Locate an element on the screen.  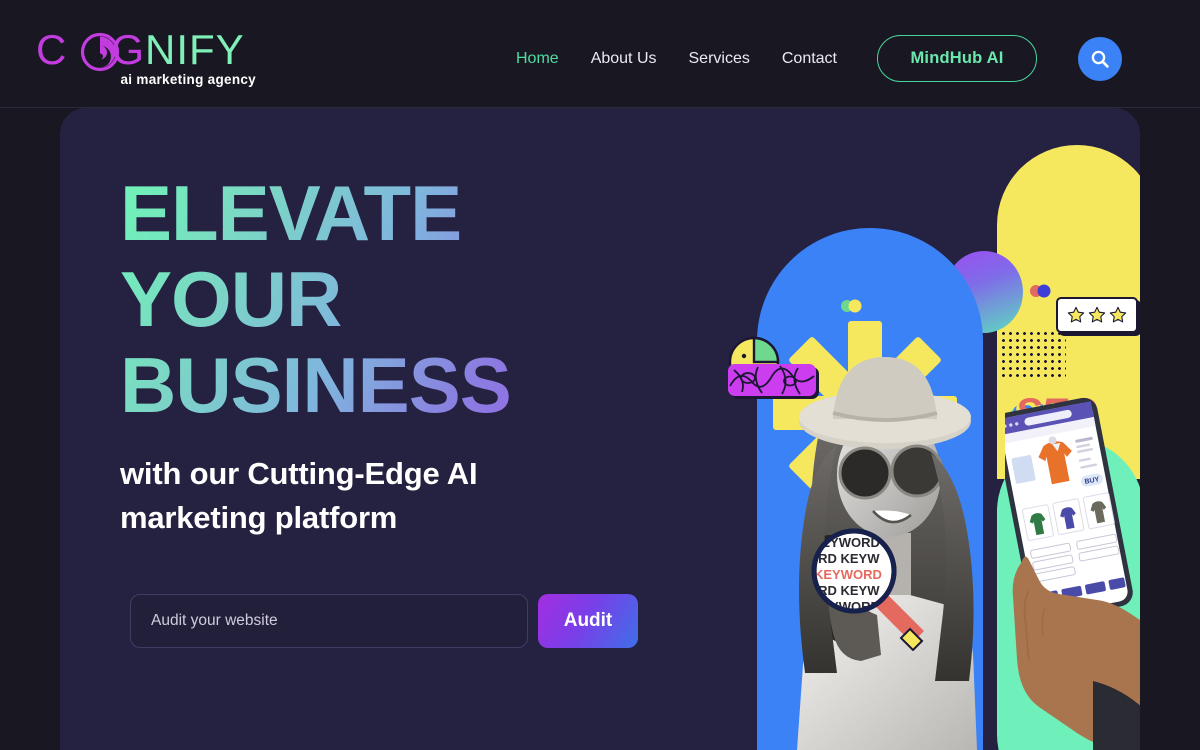
logo-wordmark: C GNIFY is located at coordinates (146, 50).